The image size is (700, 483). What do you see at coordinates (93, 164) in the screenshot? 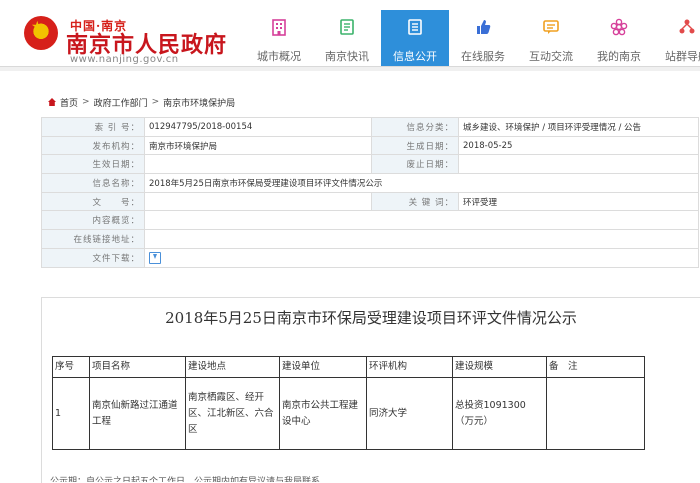
I see `effective-date-label: 生效日期：` at bounding box center [93, 164].